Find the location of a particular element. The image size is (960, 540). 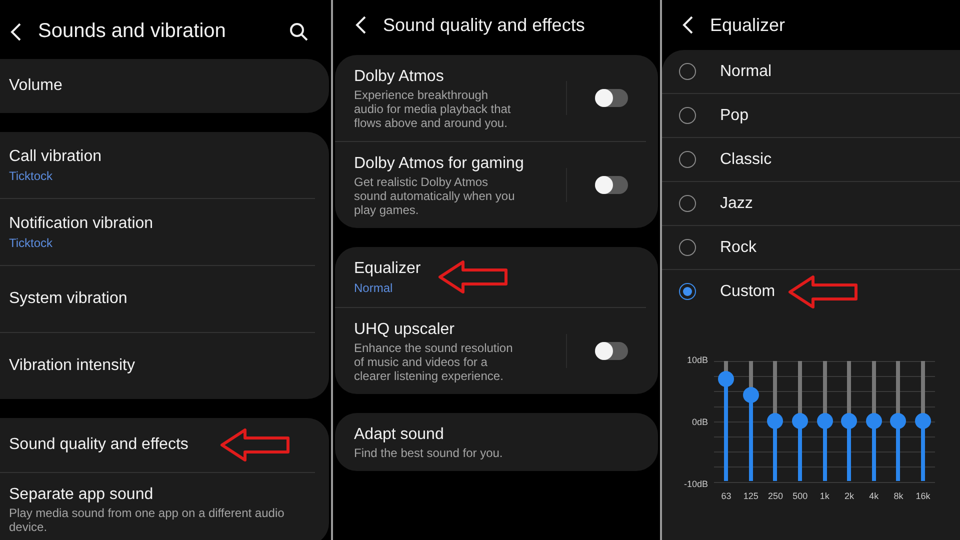

preset-label: Classic is located at coordinates (746, 159).